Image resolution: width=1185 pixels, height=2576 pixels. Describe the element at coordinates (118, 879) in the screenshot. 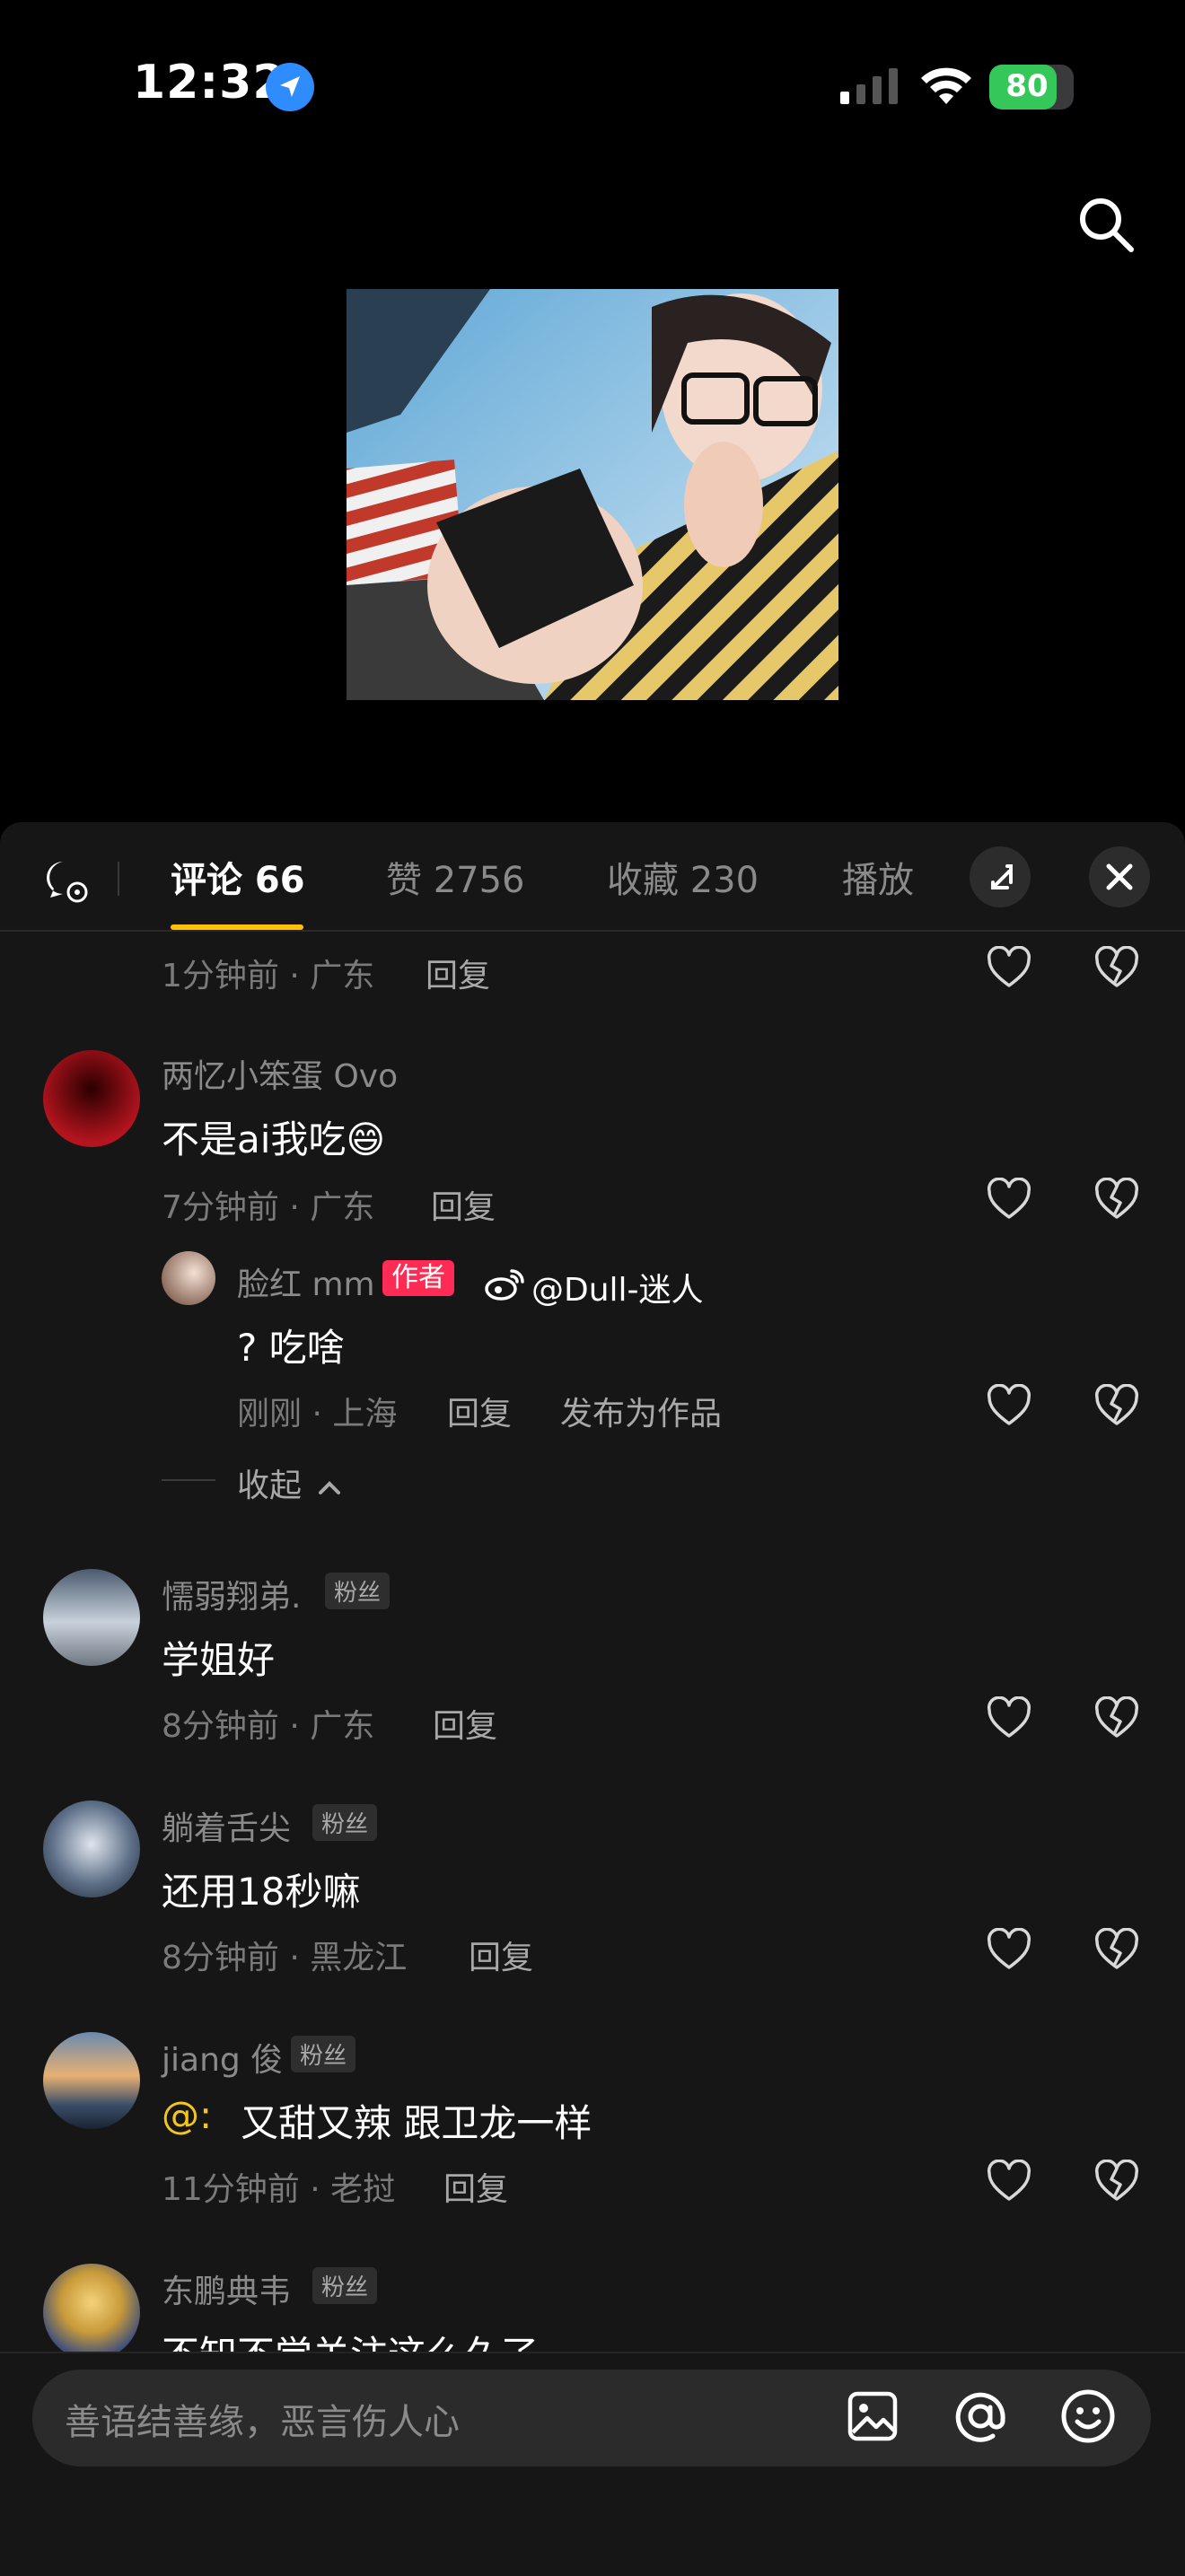

I see `tab-divider` at that location.